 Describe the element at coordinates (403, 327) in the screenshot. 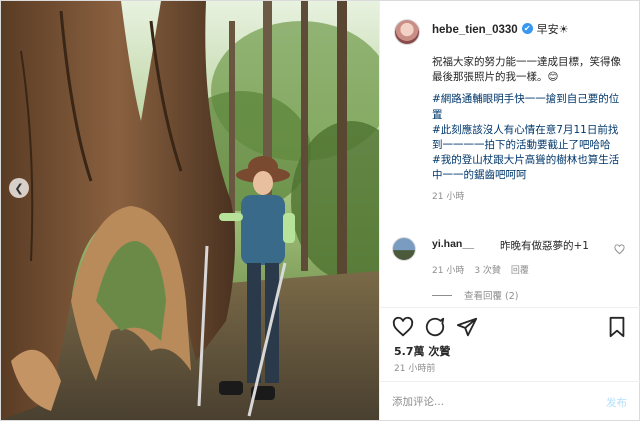

I see `like-heart-icon` at that location.